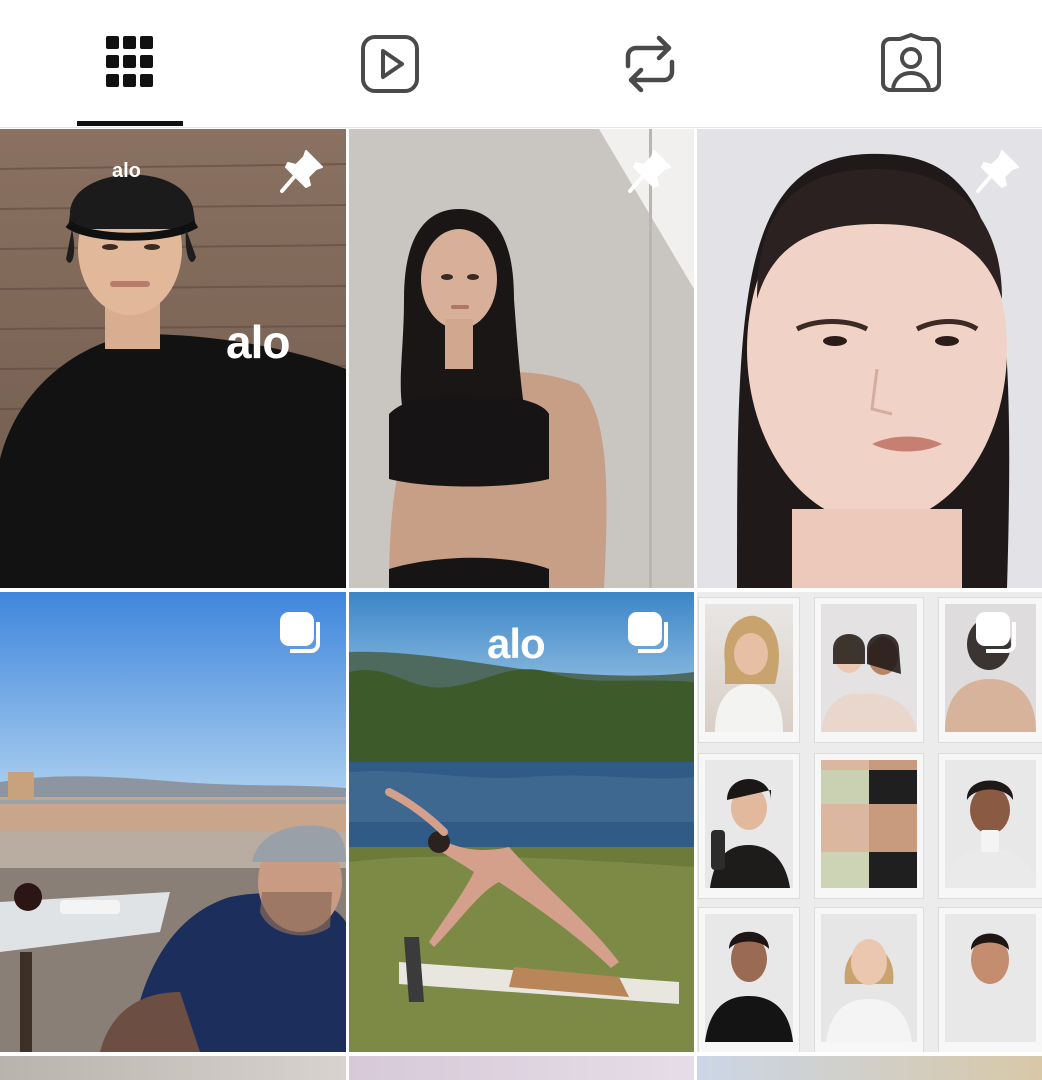 The image size is (1042, 1080). I want to click on tagged-person-icon, so click(911, 62).